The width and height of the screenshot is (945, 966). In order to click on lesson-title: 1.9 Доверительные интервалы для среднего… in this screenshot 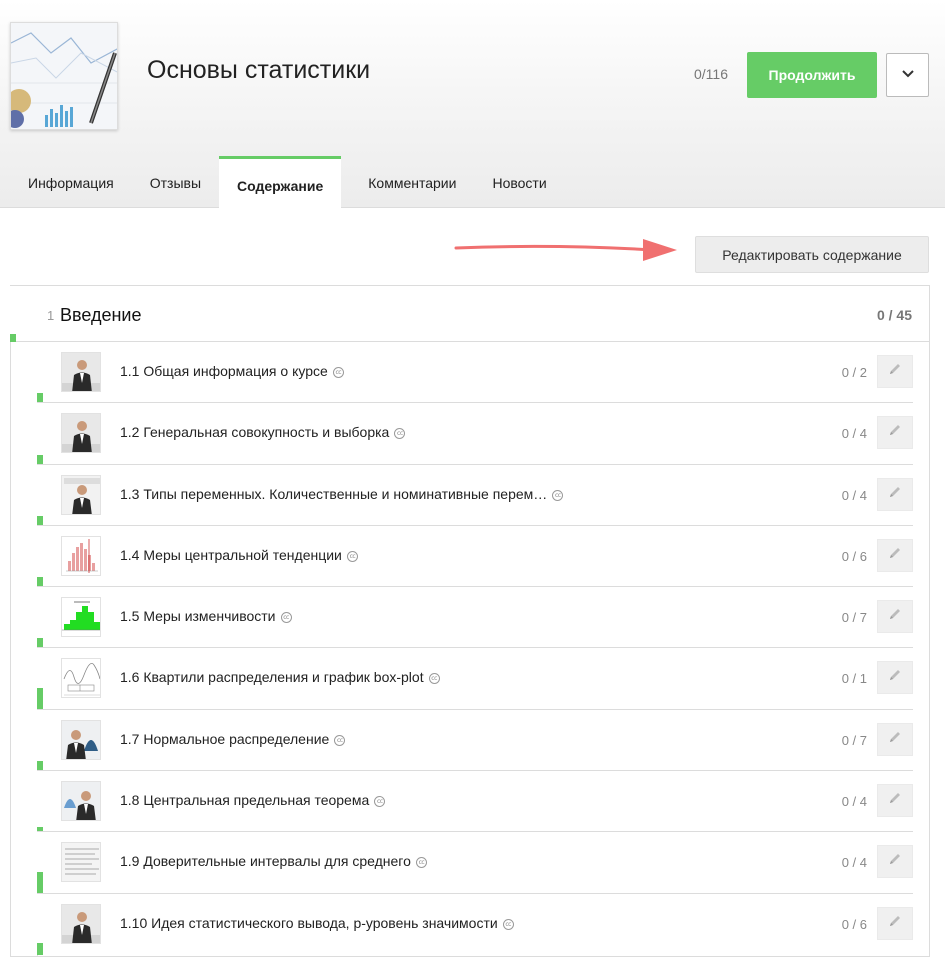, I will do `click(273, 861)`.